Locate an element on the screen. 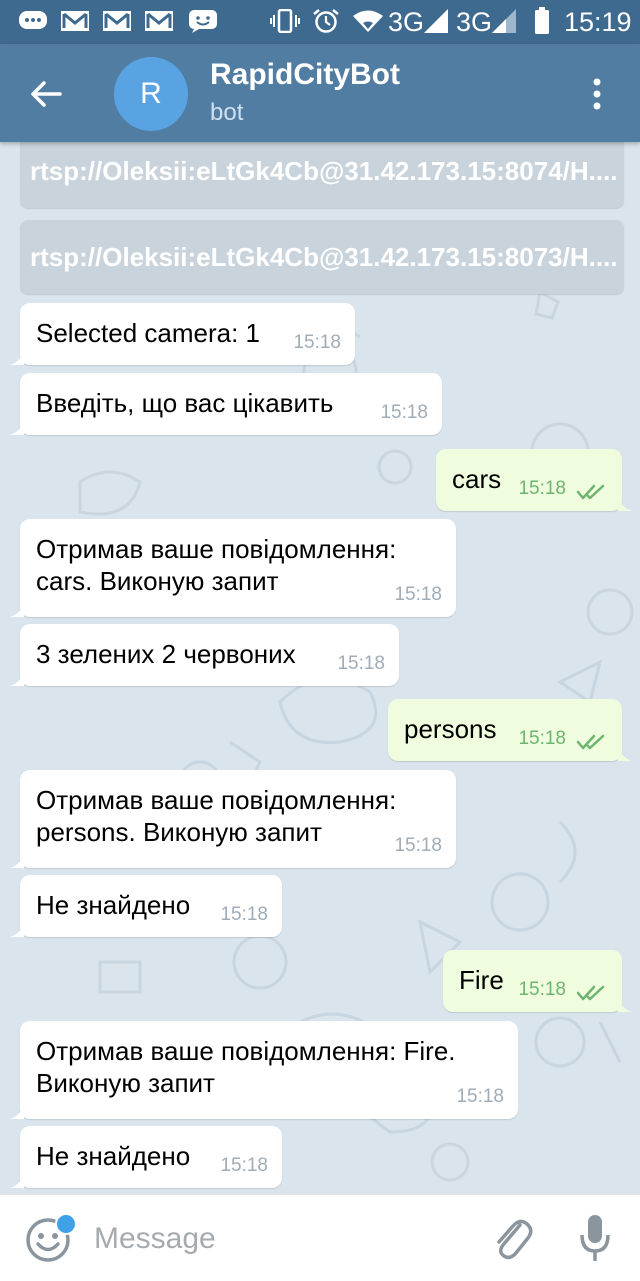 This screenshot has width=640, height=1281. back-arrow-icon is located at coordinates (46, 94).